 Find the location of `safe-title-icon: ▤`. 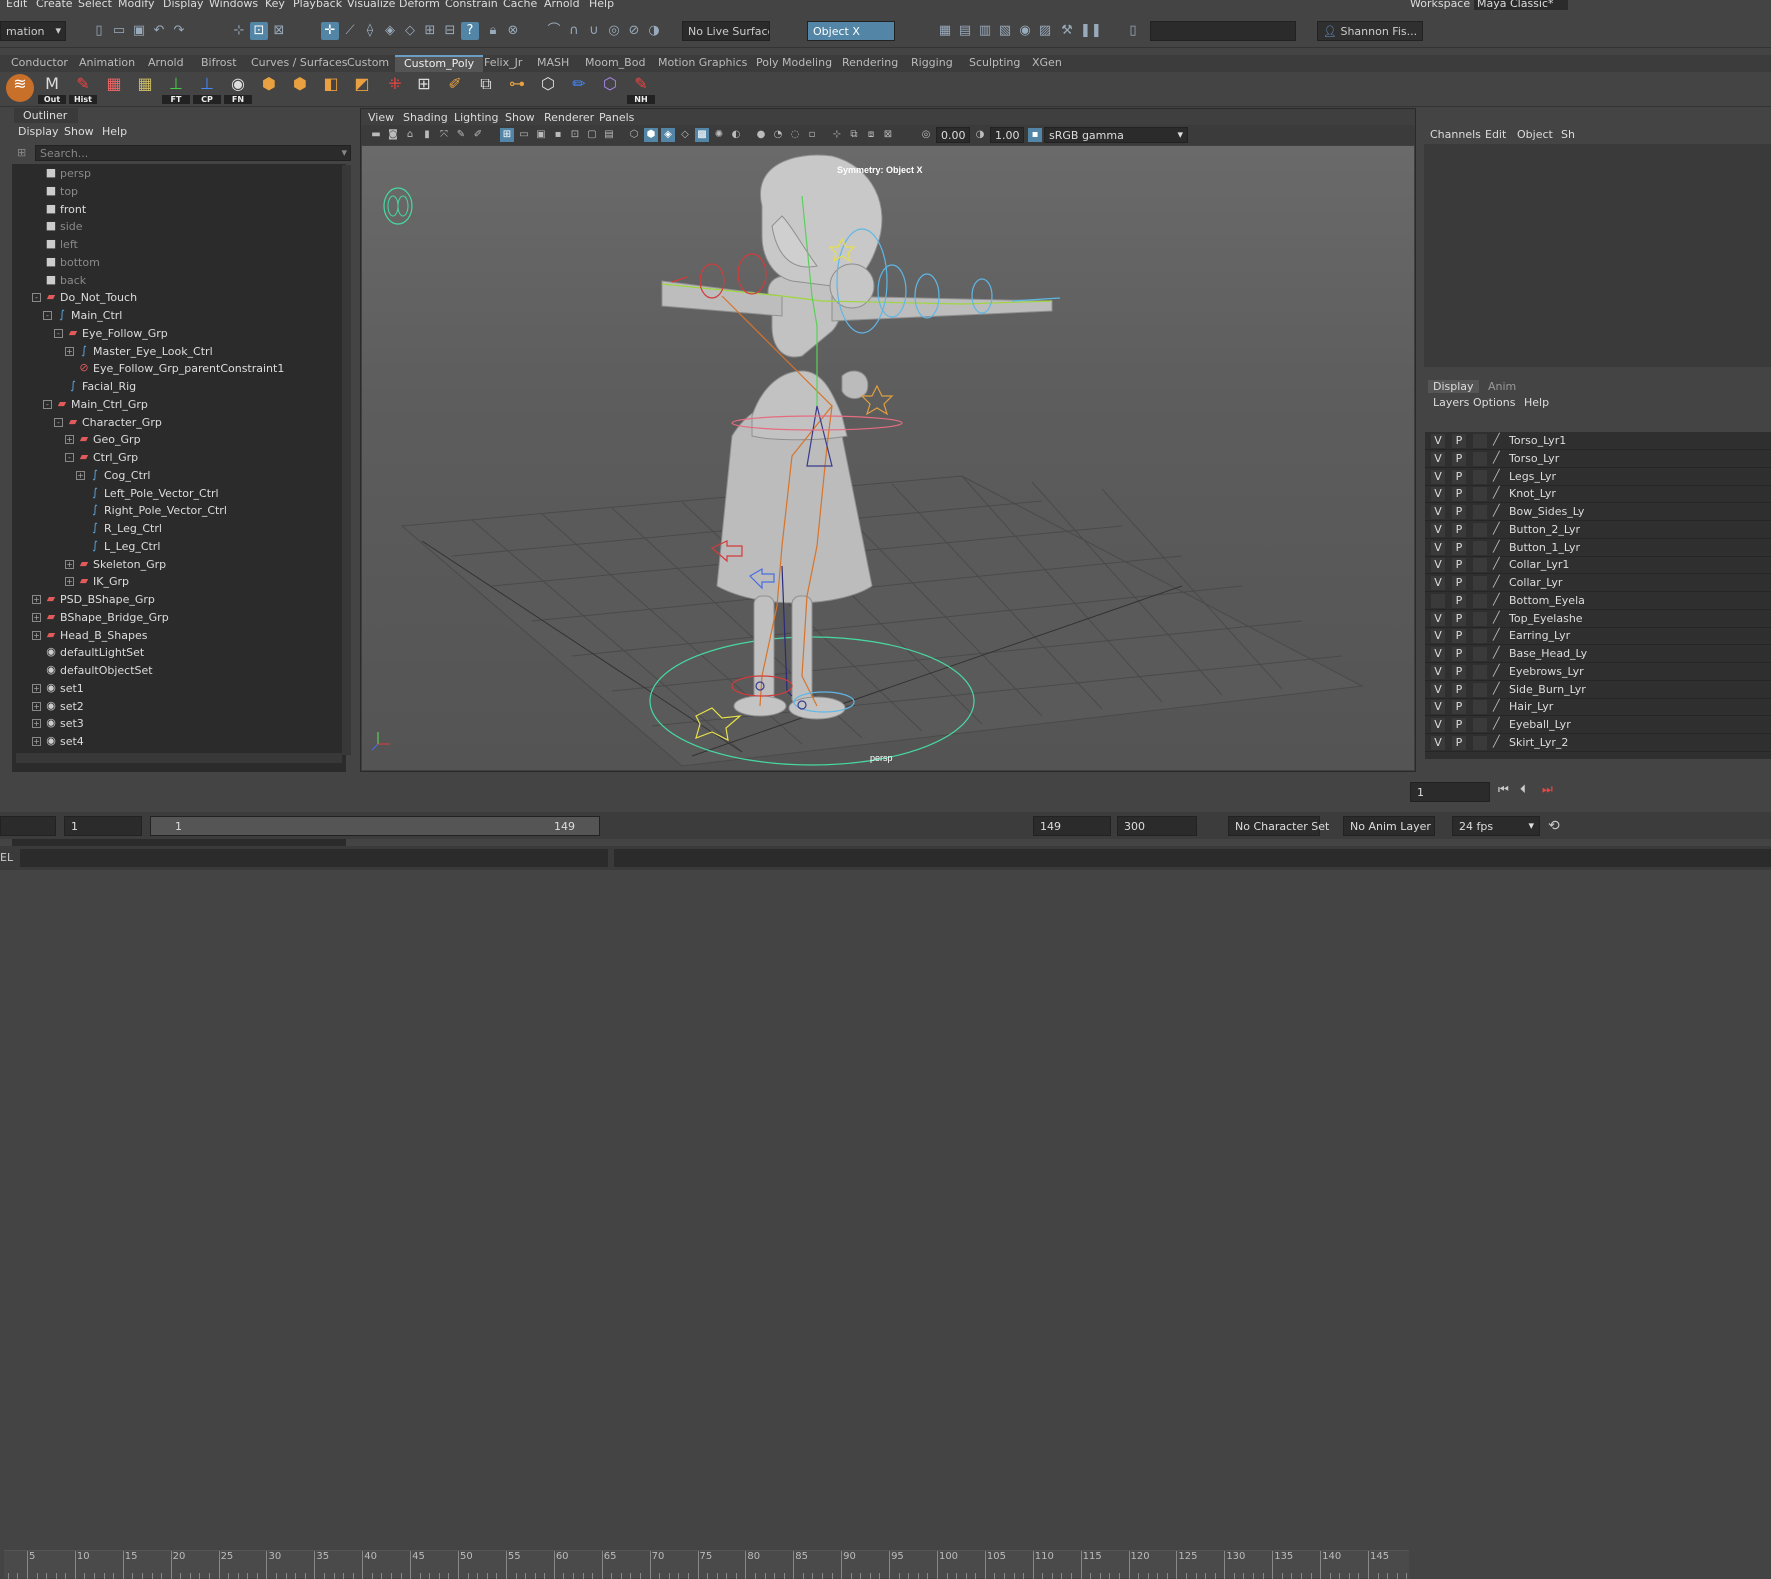

safe-title-icon: ▤ is located at coordinates (609, 135).